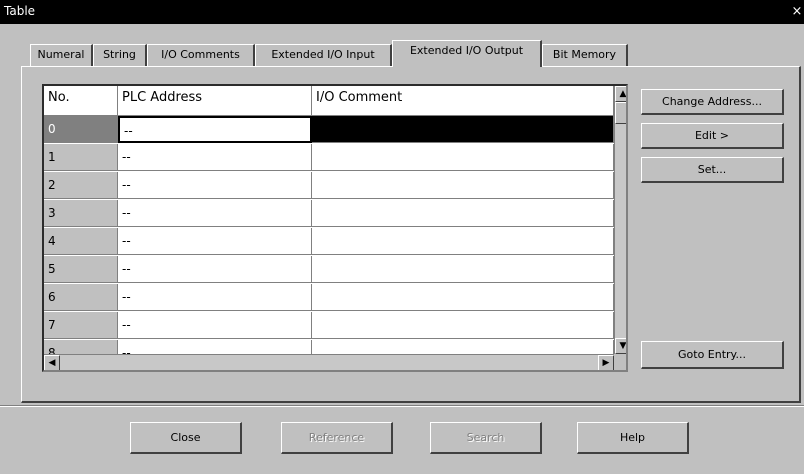 The width and height of the screenshot is (804, 474). Describe the element at coordinates (620, 362) in the screenshot. I see `scrollbar-corner` at that location.